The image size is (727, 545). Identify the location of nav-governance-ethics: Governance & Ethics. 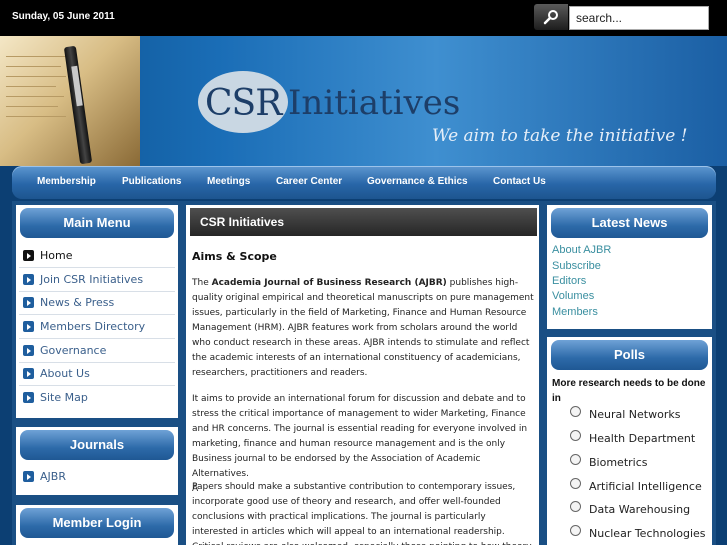
(417, 181).